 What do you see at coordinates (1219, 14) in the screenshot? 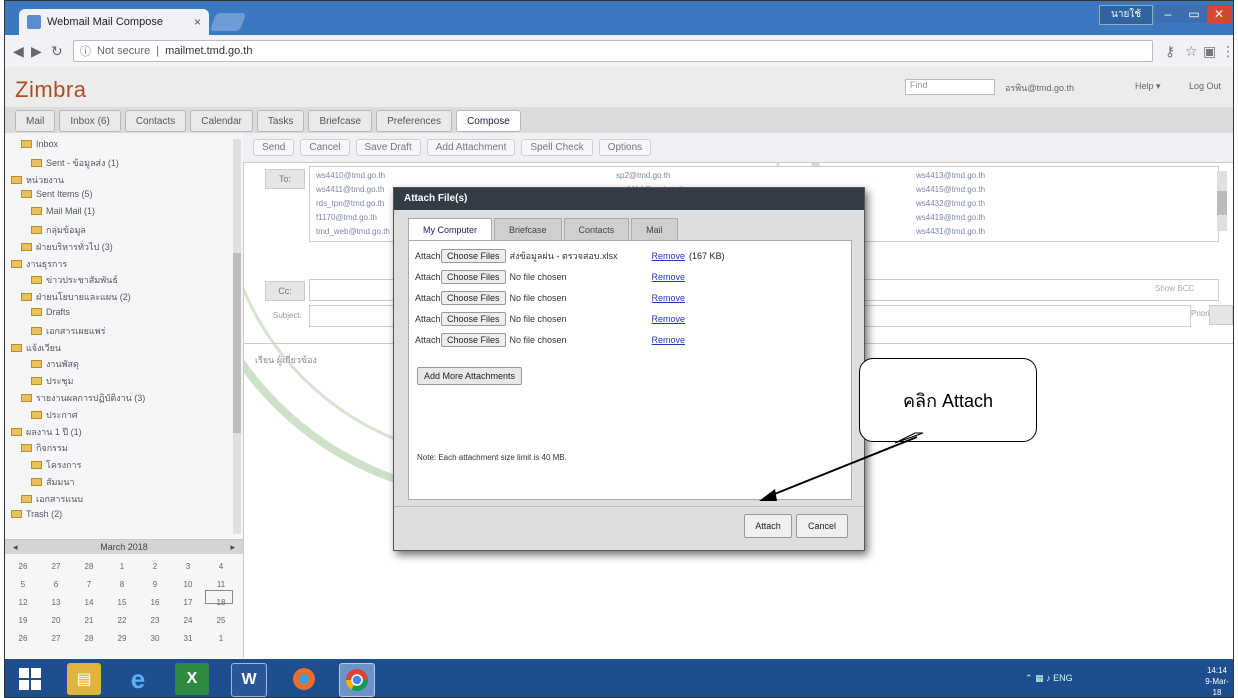
I see `window-close-button: ✕` at bounding box center [1219, 14].